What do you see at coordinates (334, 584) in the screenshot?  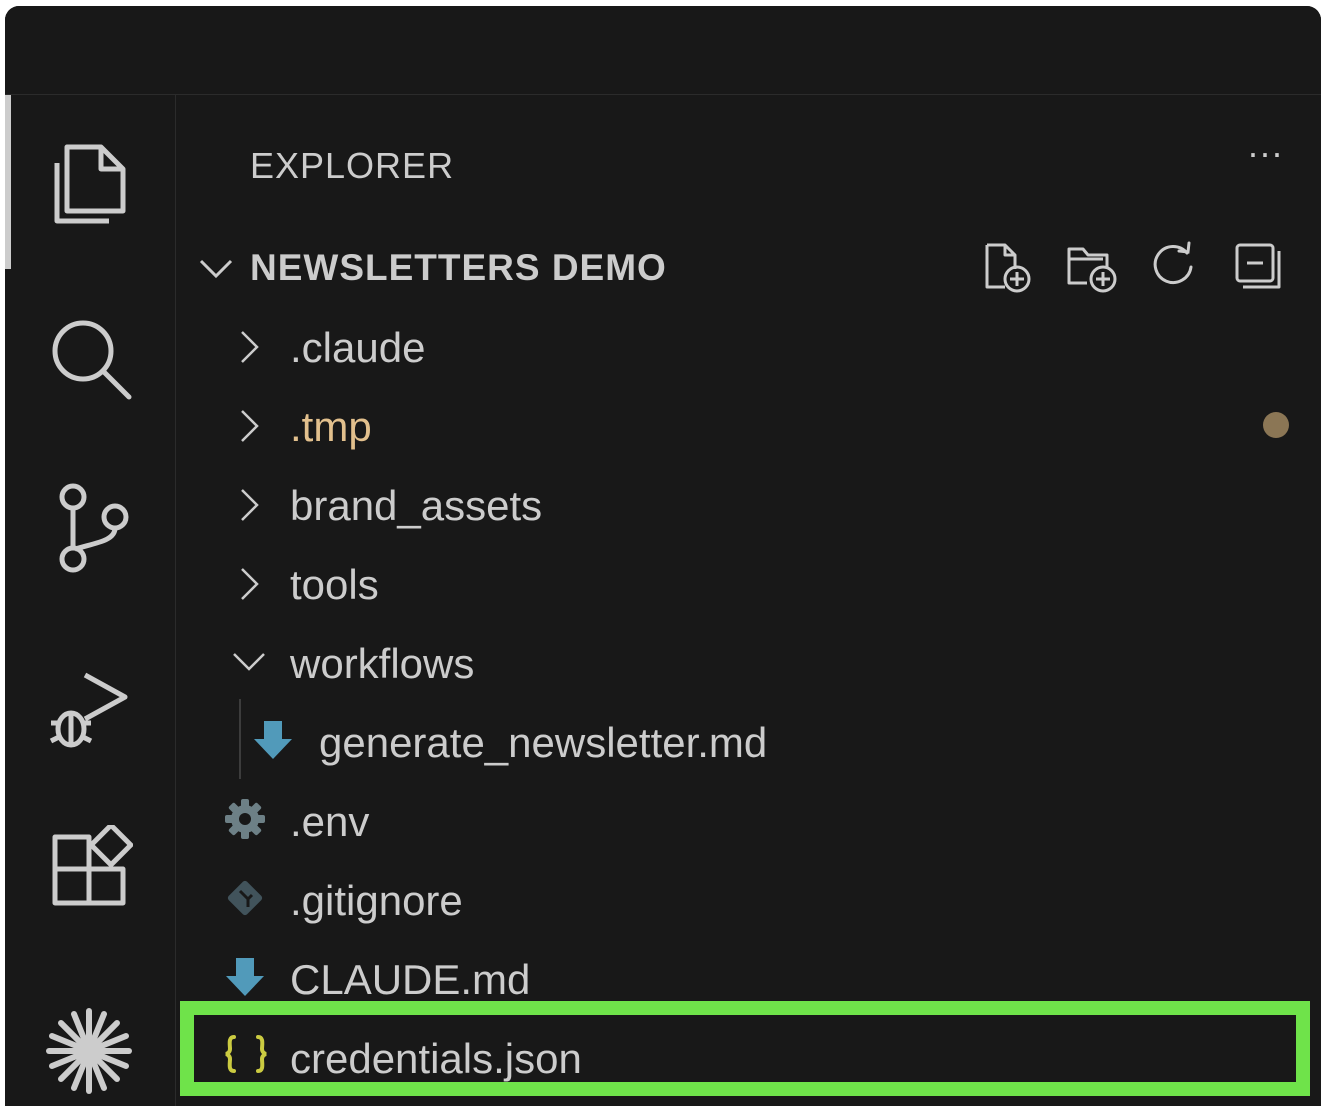 I see `tree-item-label: tools` at bounding box center [334, 584].